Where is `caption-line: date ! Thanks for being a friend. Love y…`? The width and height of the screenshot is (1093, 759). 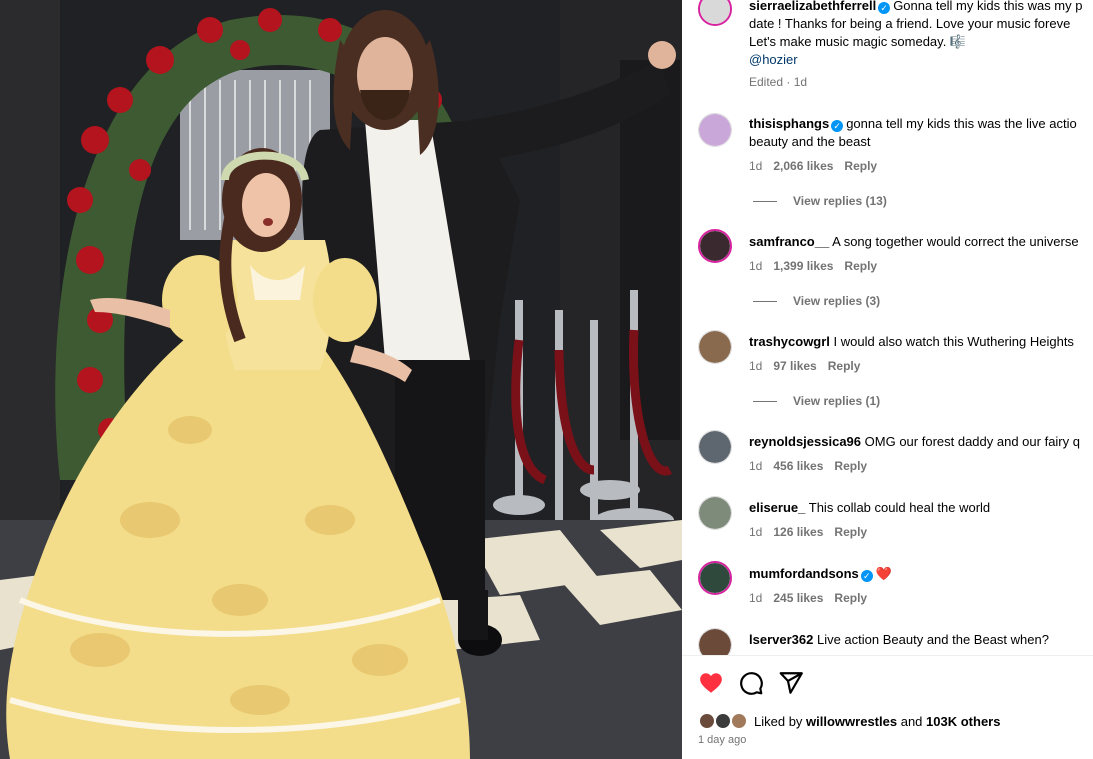 caption-line: date ! Thanks for being a friend. Love y… is located at coordinates (910, 23).